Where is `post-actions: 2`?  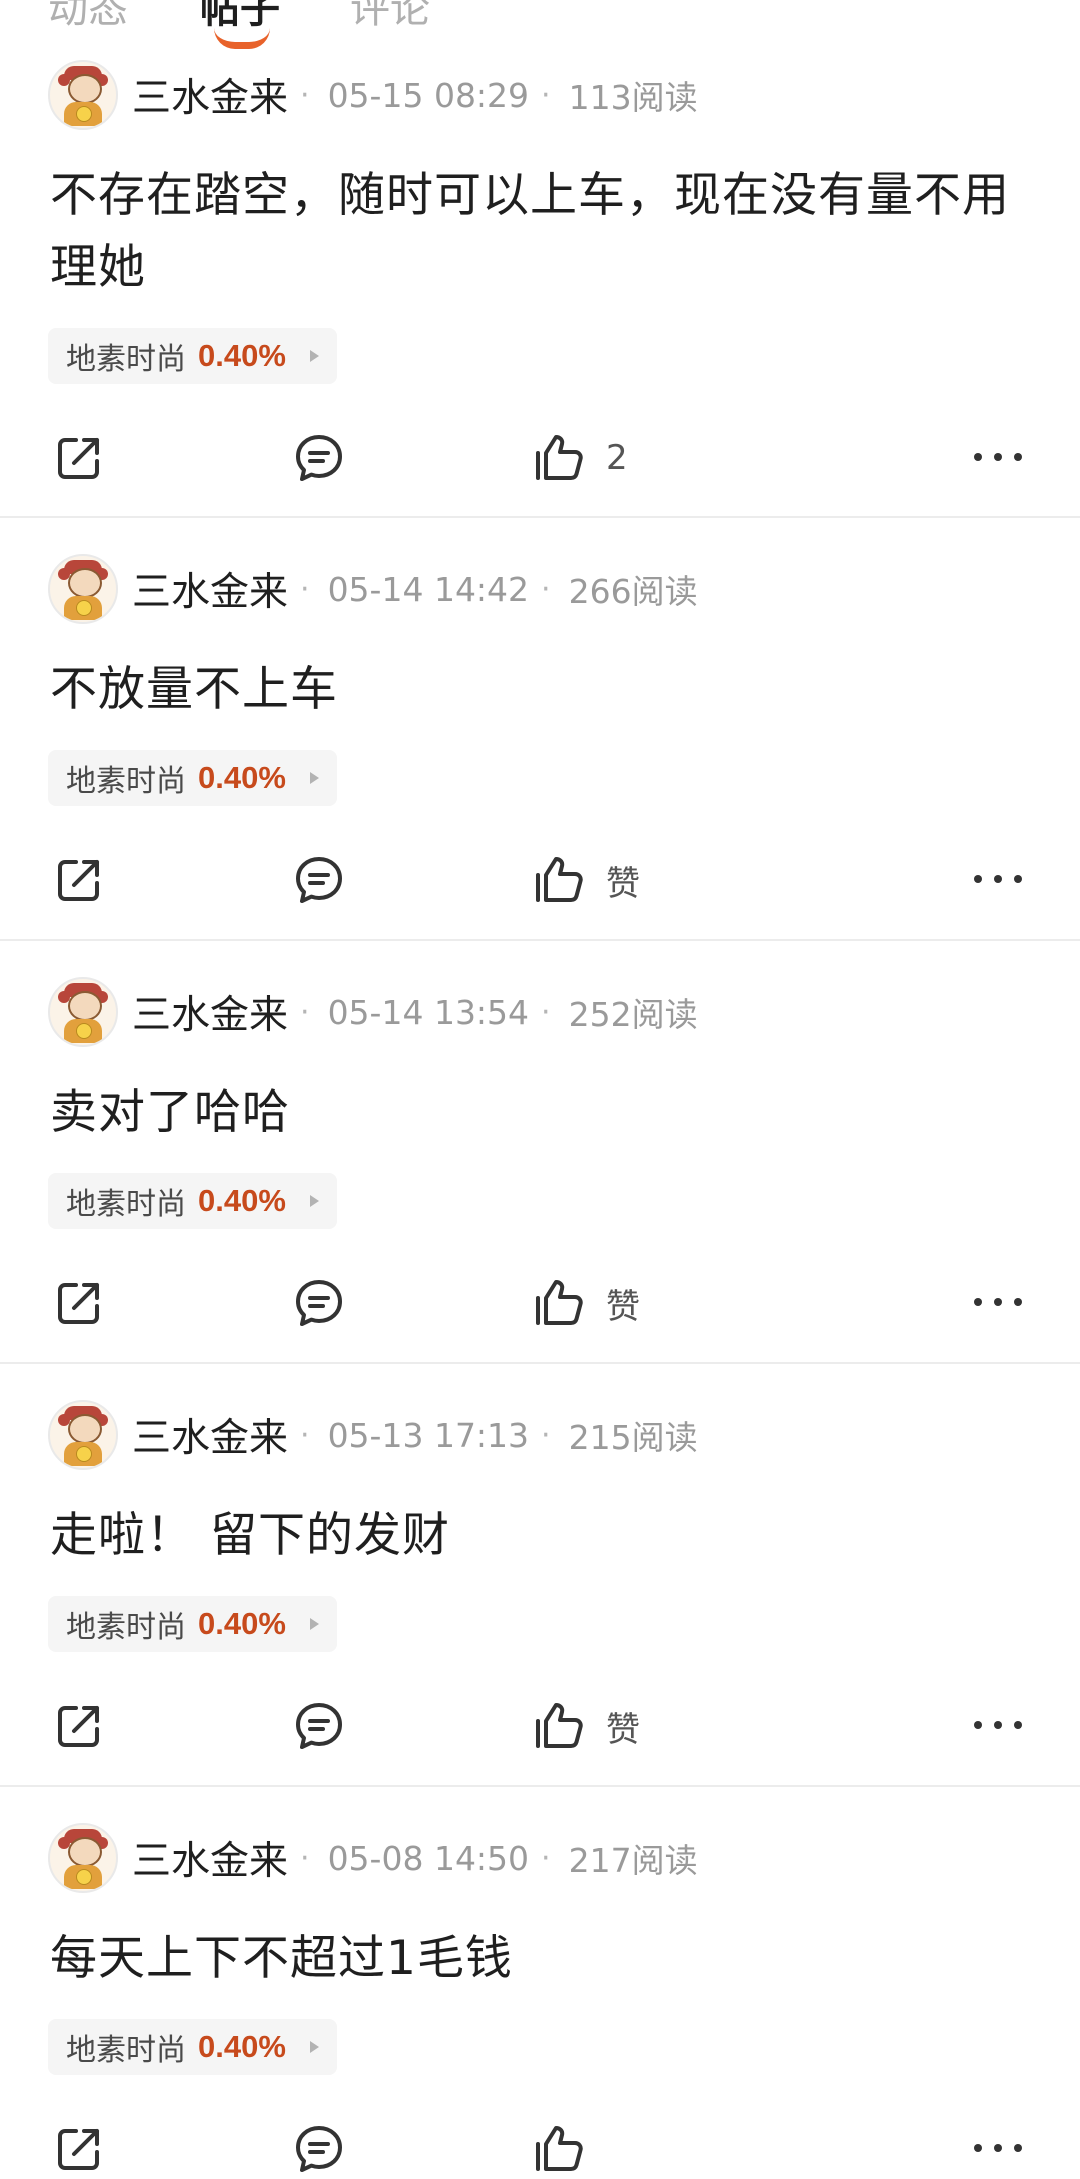 post-actions: 2 is located at coordinates (540, 458).